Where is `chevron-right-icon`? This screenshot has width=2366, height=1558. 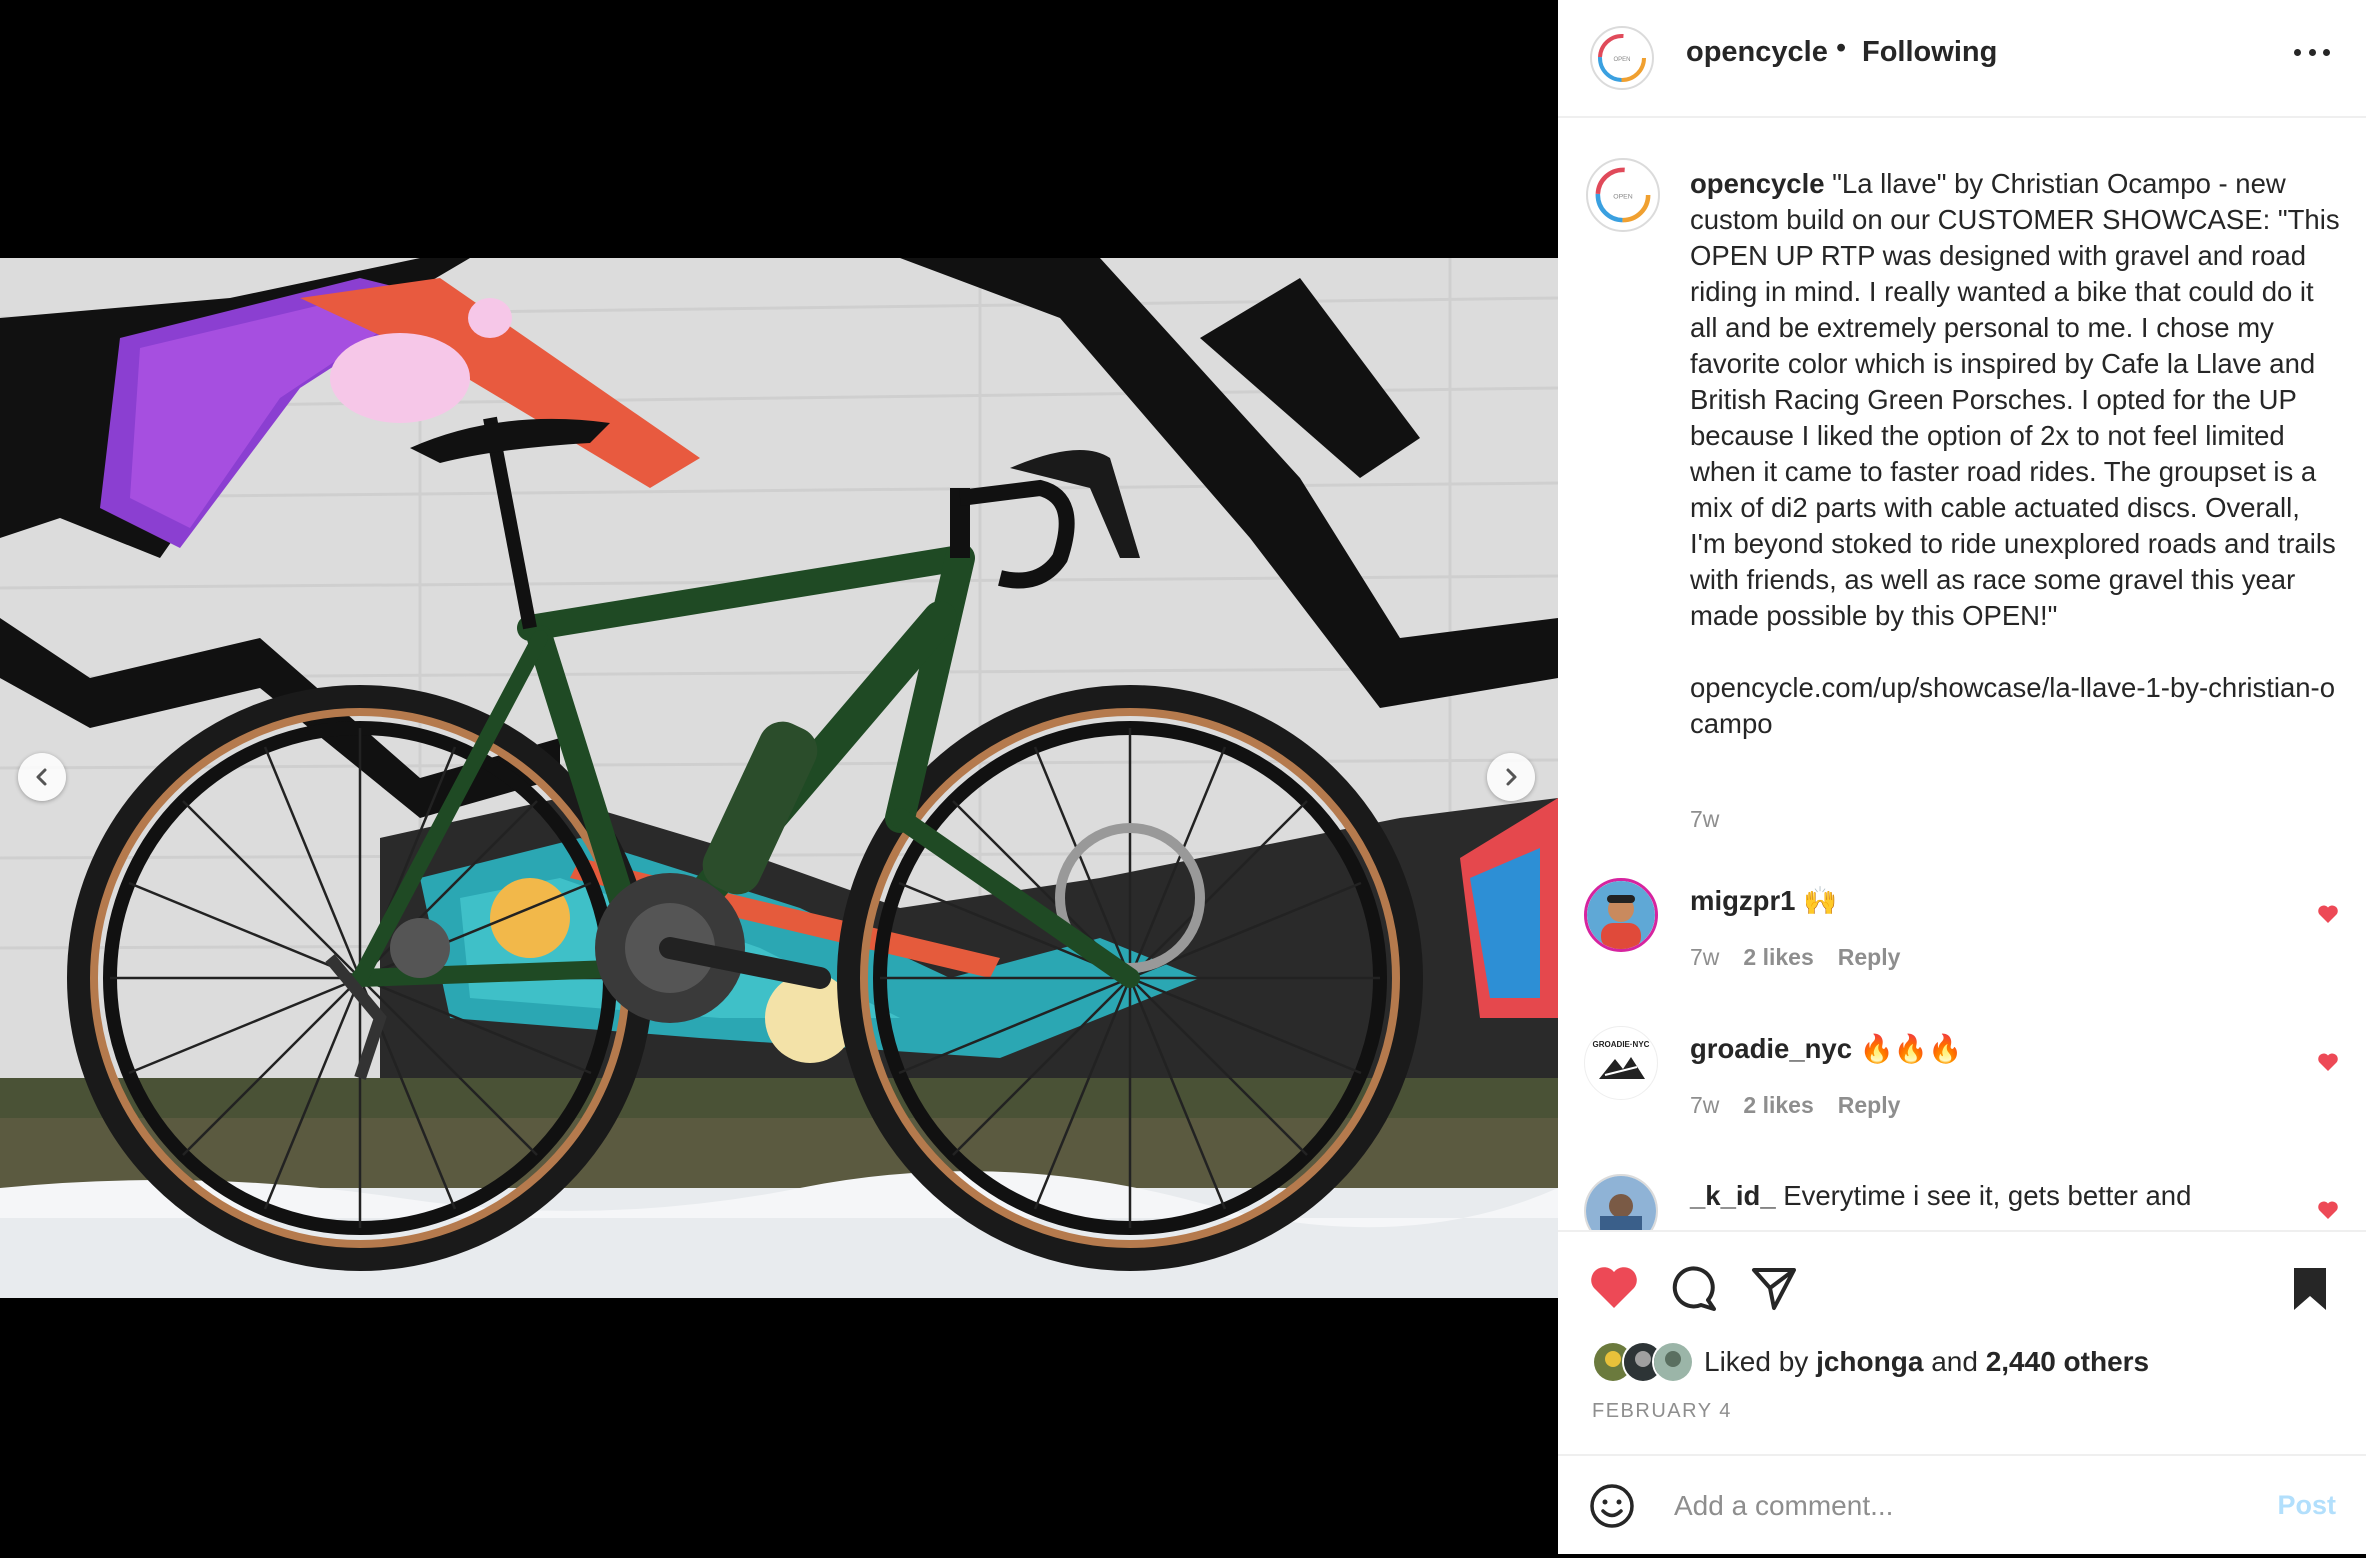
chevron-right-icon is located at coordinates (1511, 777).